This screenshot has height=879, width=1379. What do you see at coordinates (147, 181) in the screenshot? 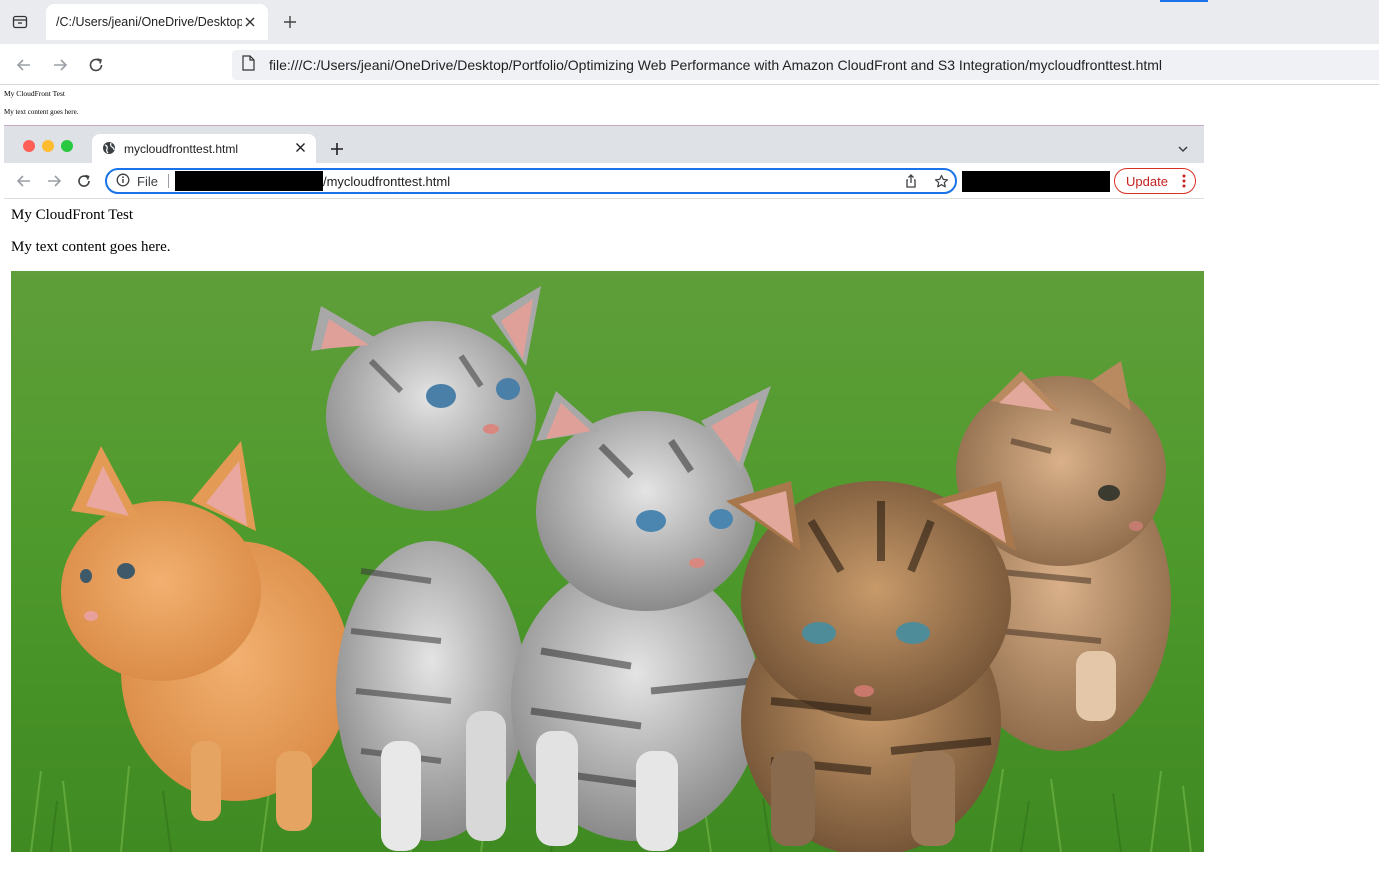
I see `scheme-label: File` at bounding box center [147, 181].